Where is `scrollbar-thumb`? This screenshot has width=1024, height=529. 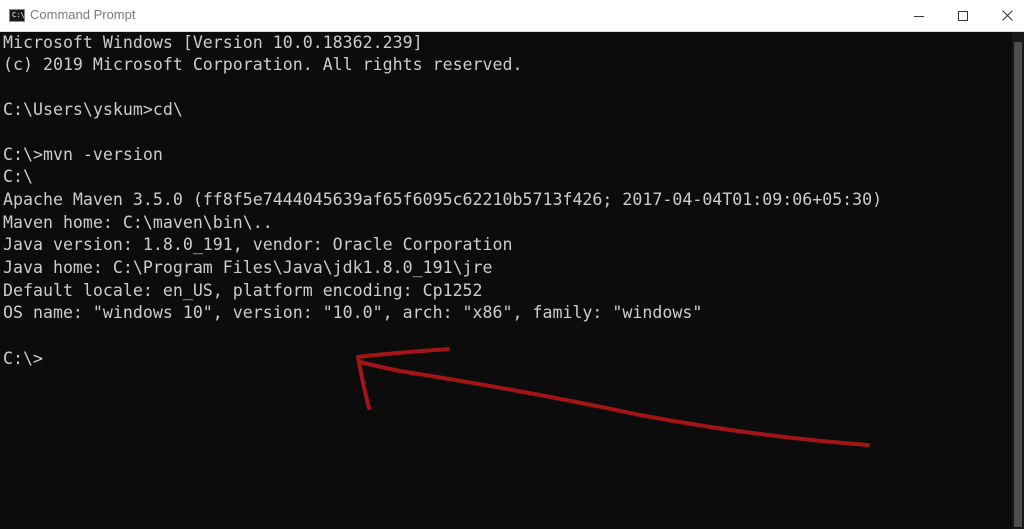 scrollbar-thumb is located at coordinates (1018, 284).